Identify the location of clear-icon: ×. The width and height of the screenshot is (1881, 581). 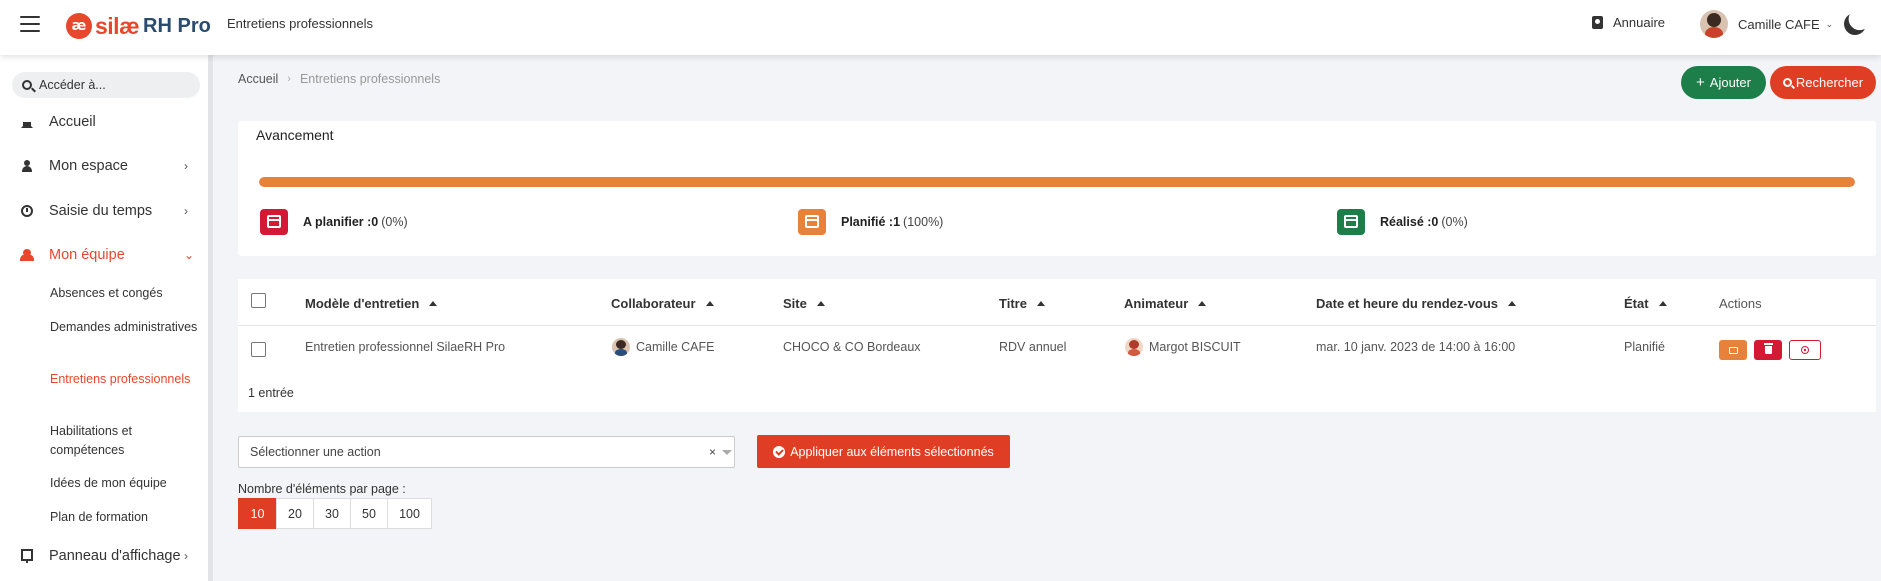
(712, 452).